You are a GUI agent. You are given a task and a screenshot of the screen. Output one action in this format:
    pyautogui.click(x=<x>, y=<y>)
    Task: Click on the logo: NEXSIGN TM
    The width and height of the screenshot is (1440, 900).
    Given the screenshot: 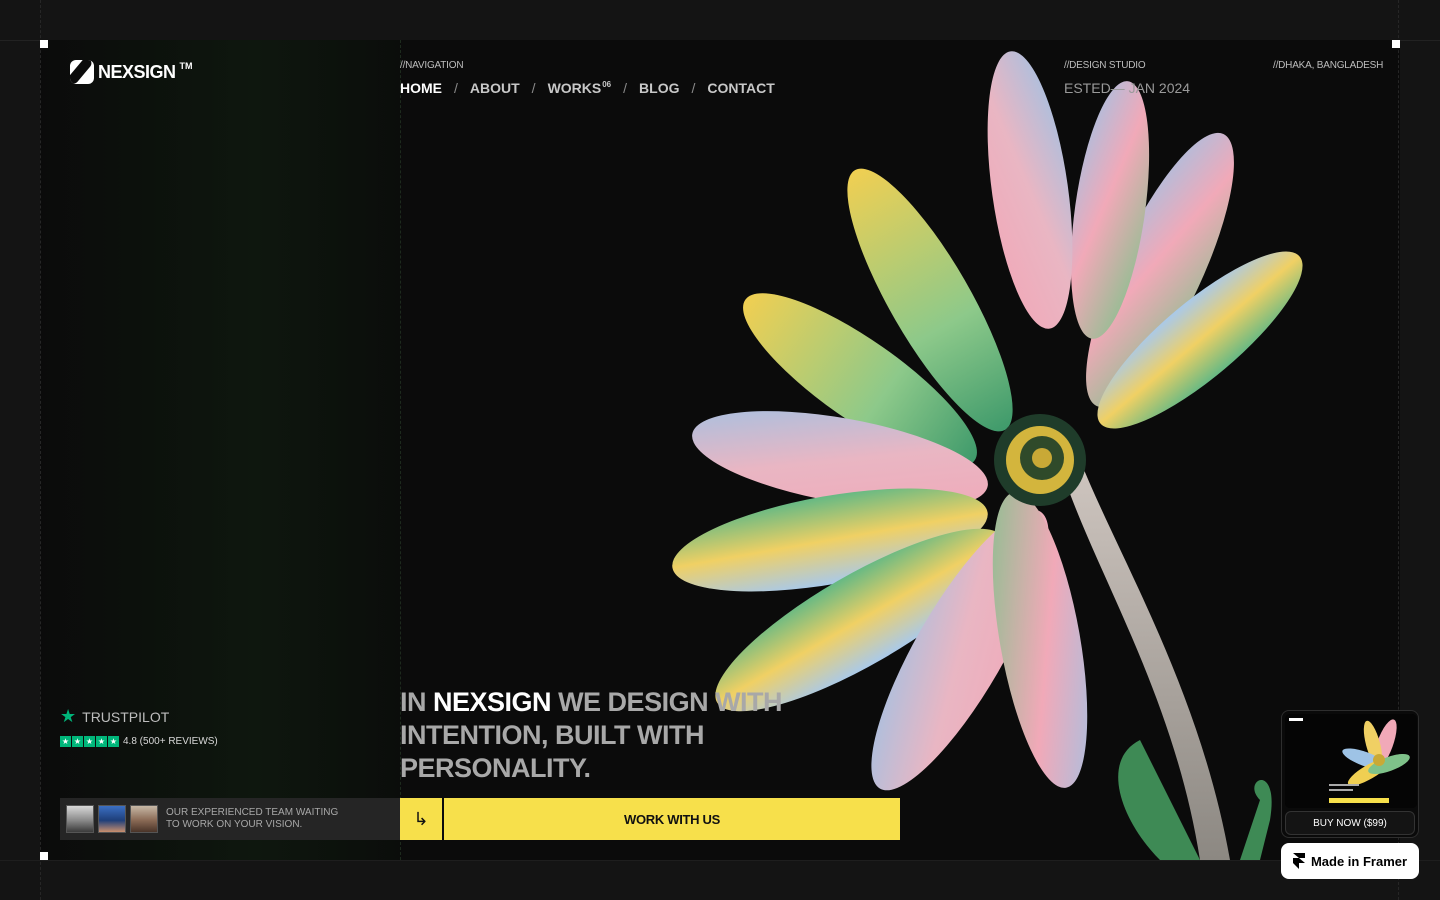 What is the action you would take?
    pyautogui.click(x=131, y=72)
    